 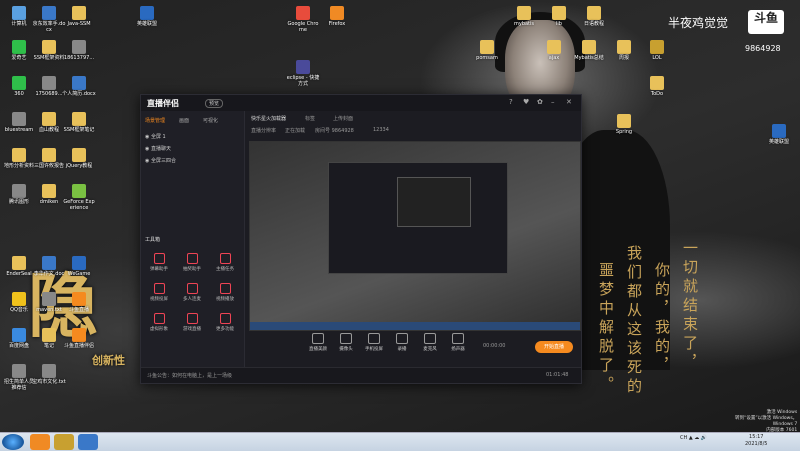 I want to click on system-tray: CH ▲ ☁ 🔊, so click(x=693, y=438).